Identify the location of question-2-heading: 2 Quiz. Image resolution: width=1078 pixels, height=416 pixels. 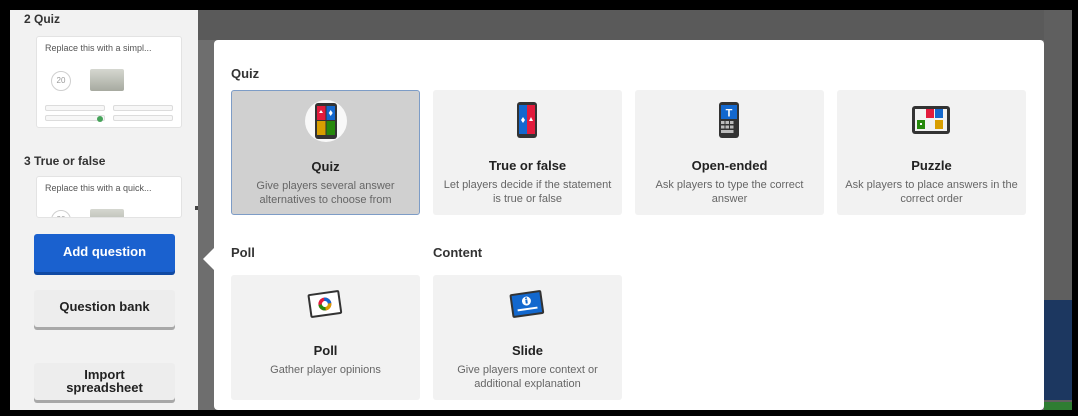
(42, 19).